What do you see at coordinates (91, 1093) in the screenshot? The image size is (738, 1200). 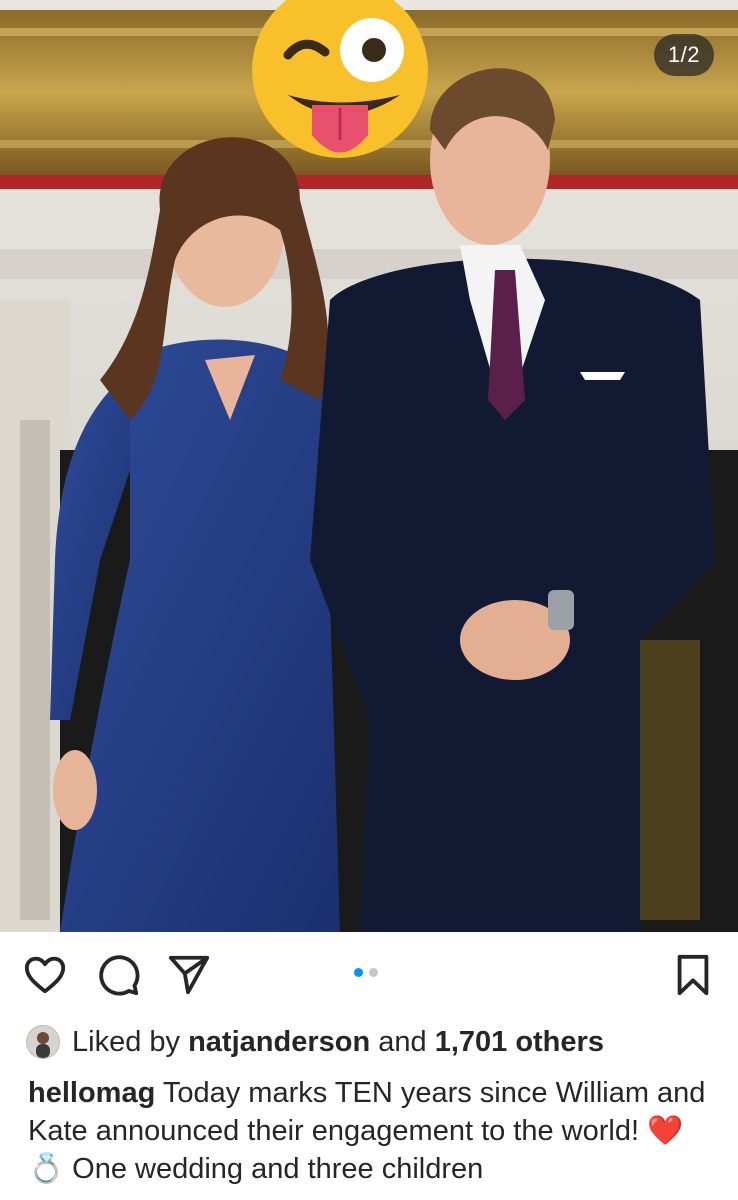 I see `caption-username: hellomag` at bounding box center [91, 1093].